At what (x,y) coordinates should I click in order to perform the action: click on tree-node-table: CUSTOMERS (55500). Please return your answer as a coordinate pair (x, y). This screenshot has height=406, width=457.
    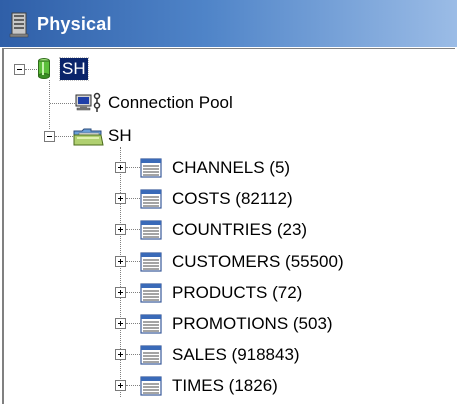
    Looking at the image, I should click on (258, 262).